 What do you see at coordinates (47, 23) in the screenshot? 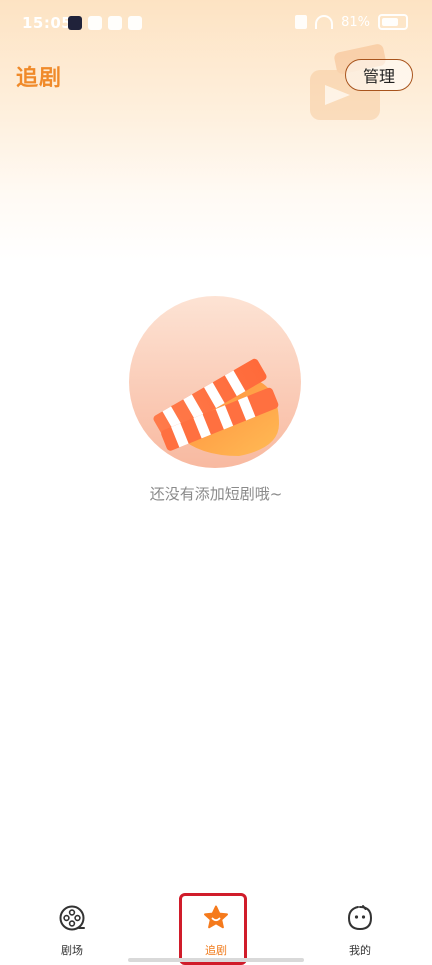
I see `status-time: 15:05` at bounding box center [47, 23].